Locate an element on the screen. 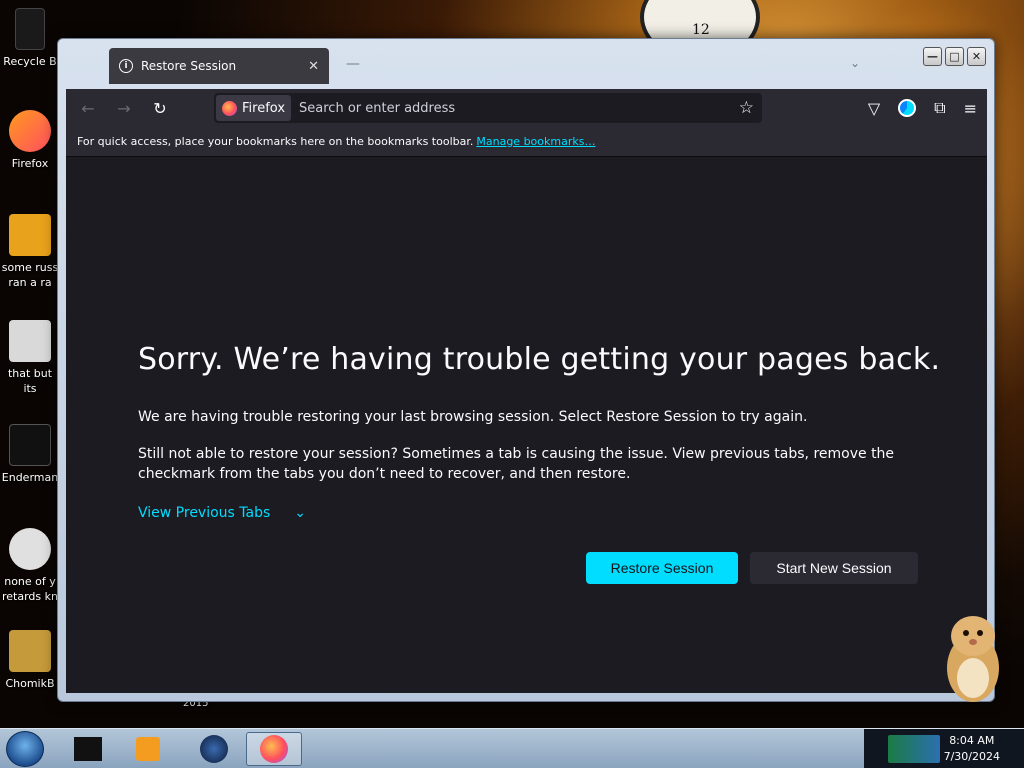 The width and height of the screenshot is (1024, 768). clock-time: 8:04 AM is located at coordinates (972, 740).